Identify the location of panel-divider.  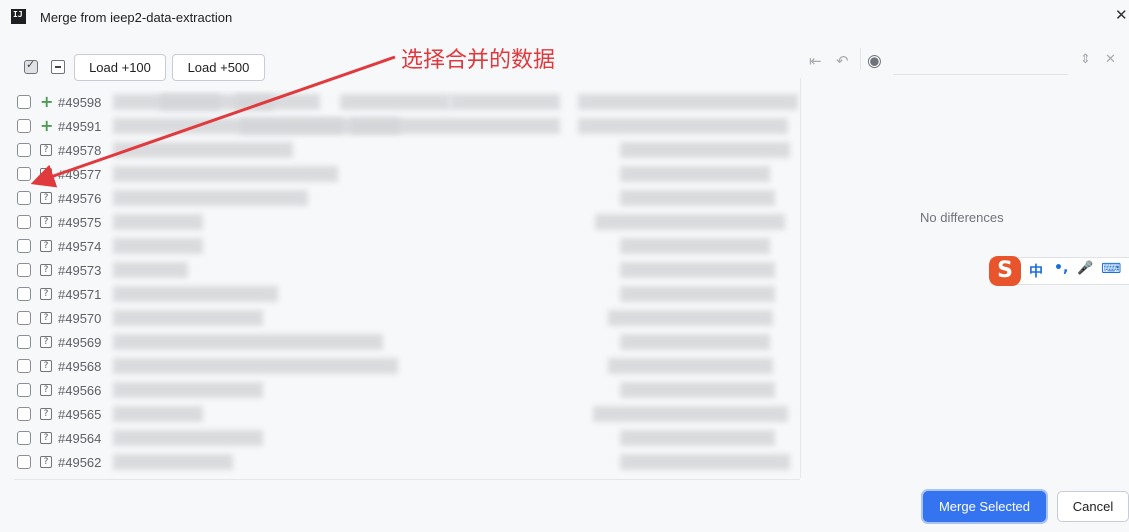
(800, 278).